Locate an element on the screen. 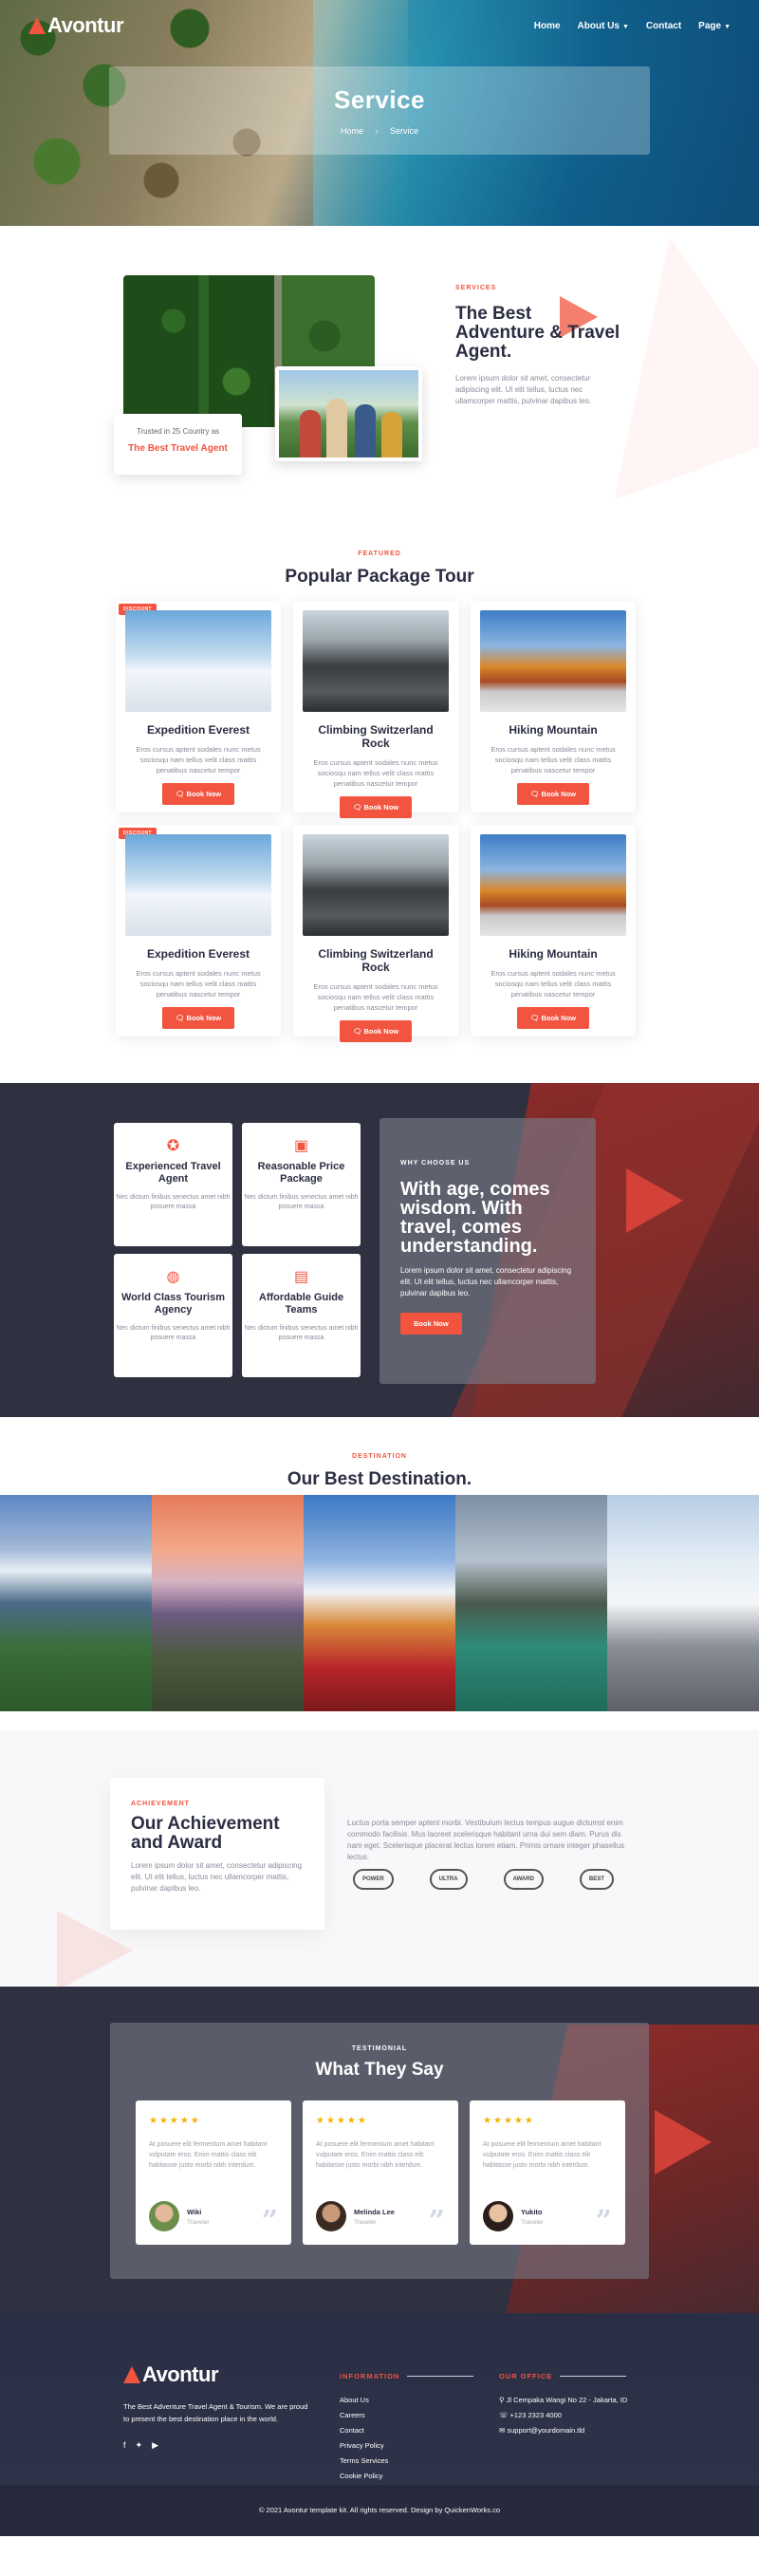 The height and width of the screenshot is (2576, 759). achievement-eyebrow: ACHIEVEMENT is located at coordinates (160, 1804).